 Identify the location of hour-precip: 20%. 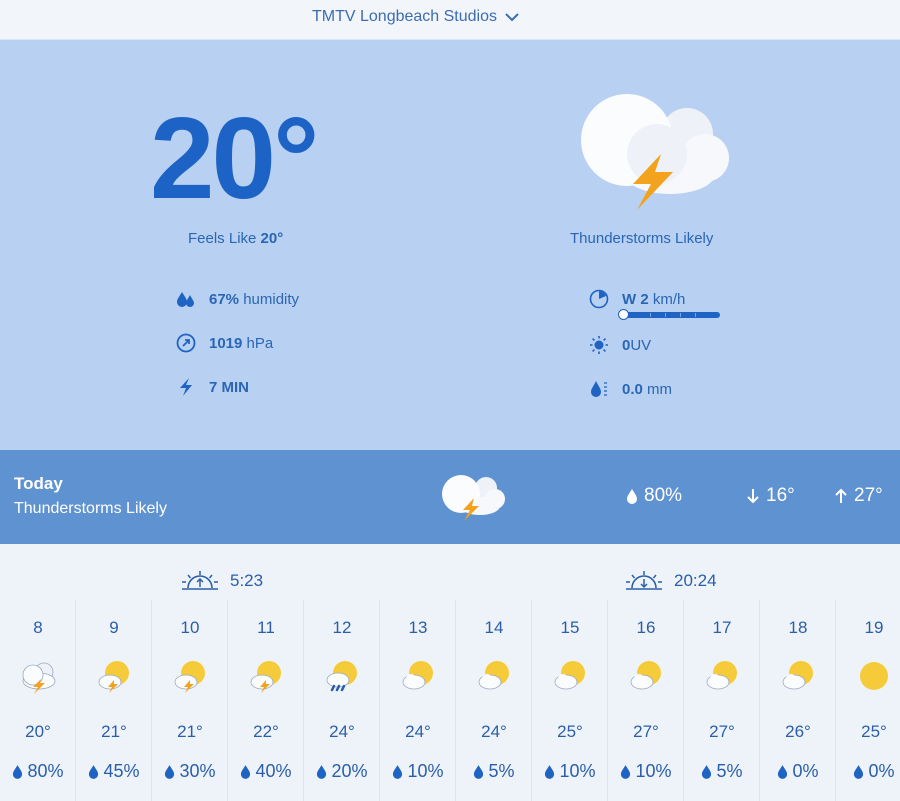
(342, 771).